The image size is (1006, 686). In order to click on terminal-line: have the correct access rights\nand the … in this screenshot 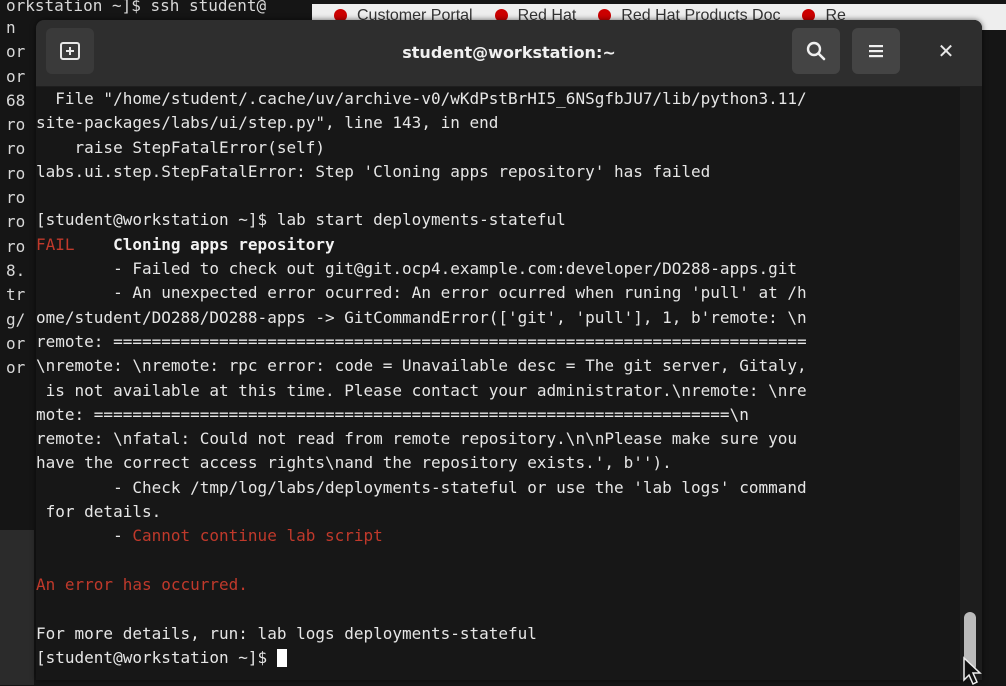, I will do `click(498, 463)`.